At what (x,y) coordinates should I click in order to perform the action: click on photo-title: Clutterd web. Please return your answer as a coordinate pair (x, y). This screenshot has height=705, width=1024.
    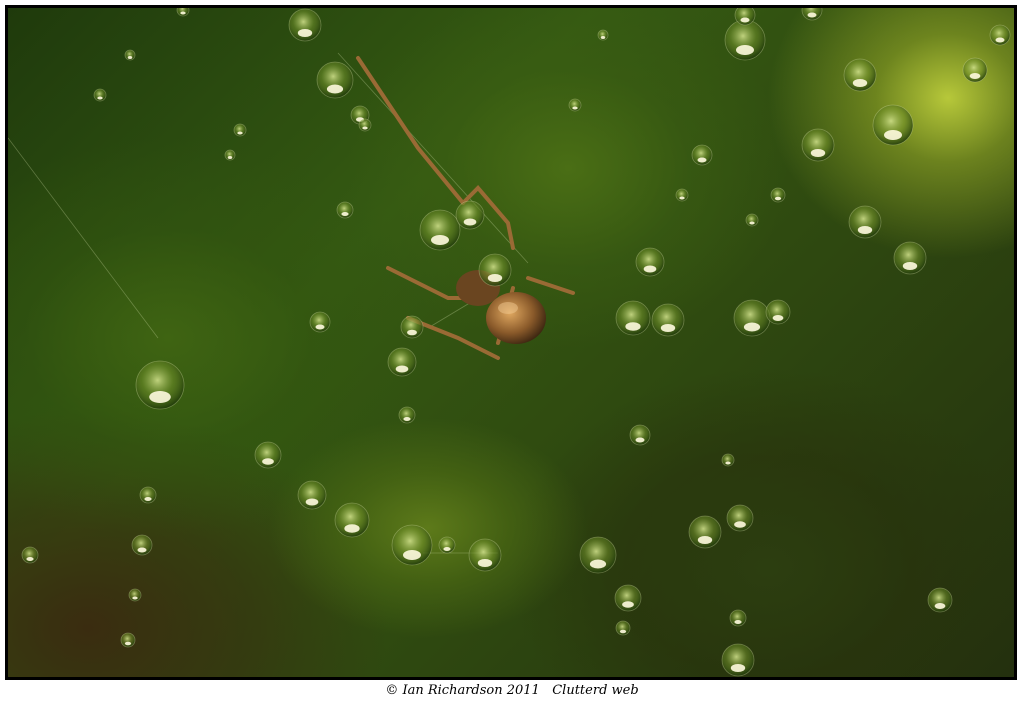
    Looking at the image, I should click on (595, 690).